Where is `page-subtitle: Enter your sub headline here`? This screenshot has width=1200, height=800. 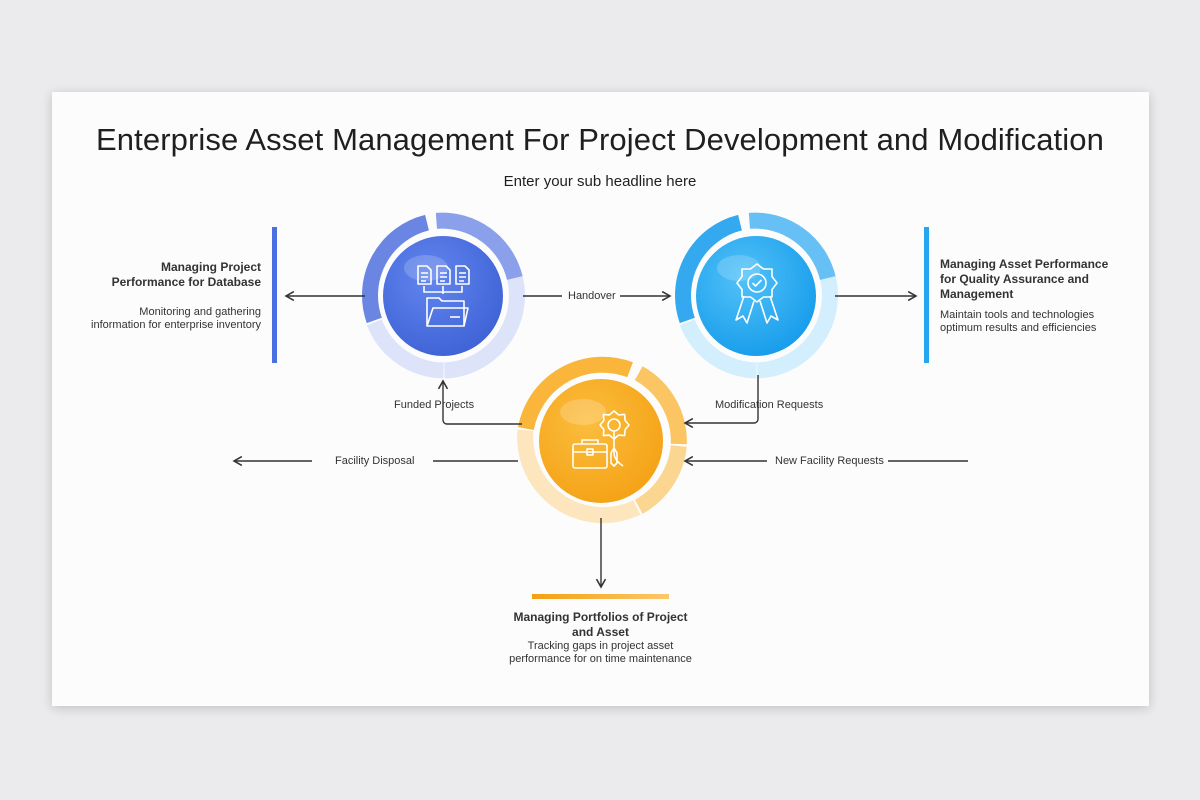 page-subtitle: Enter your sub headline here is located at coordinates (600, 181).